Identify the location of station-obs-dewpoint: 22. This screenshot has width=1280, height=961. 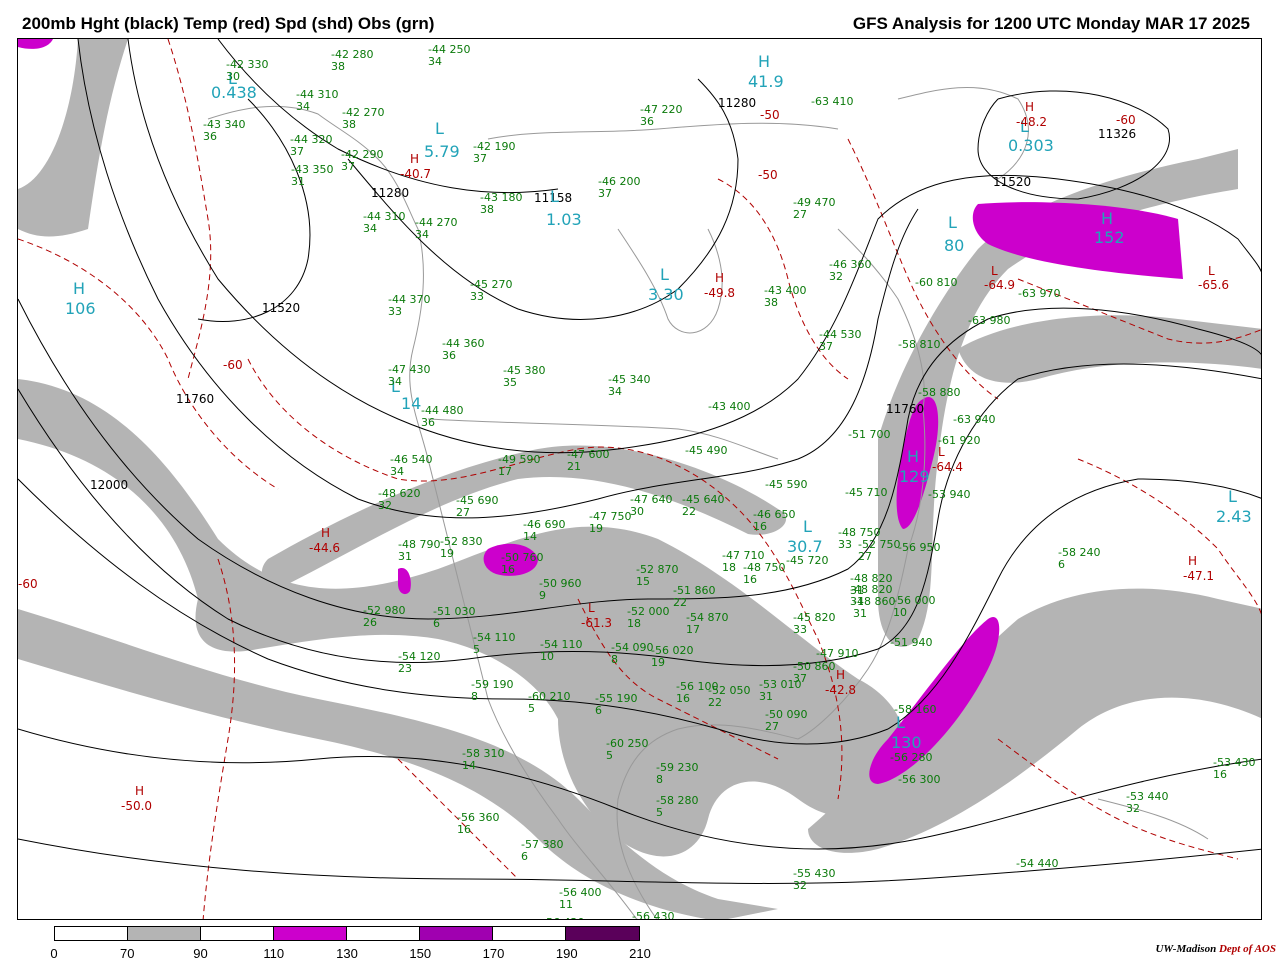
(689, 511).